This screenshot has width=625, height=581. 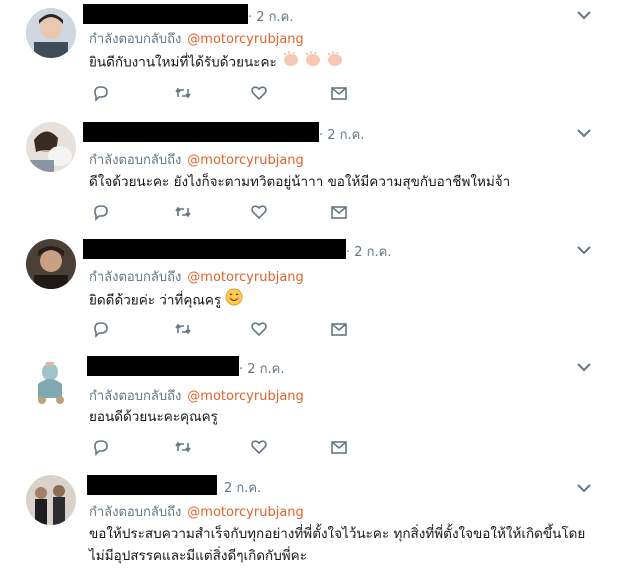 I want to click on smiling-face-icon, so click(x=234, y=300).